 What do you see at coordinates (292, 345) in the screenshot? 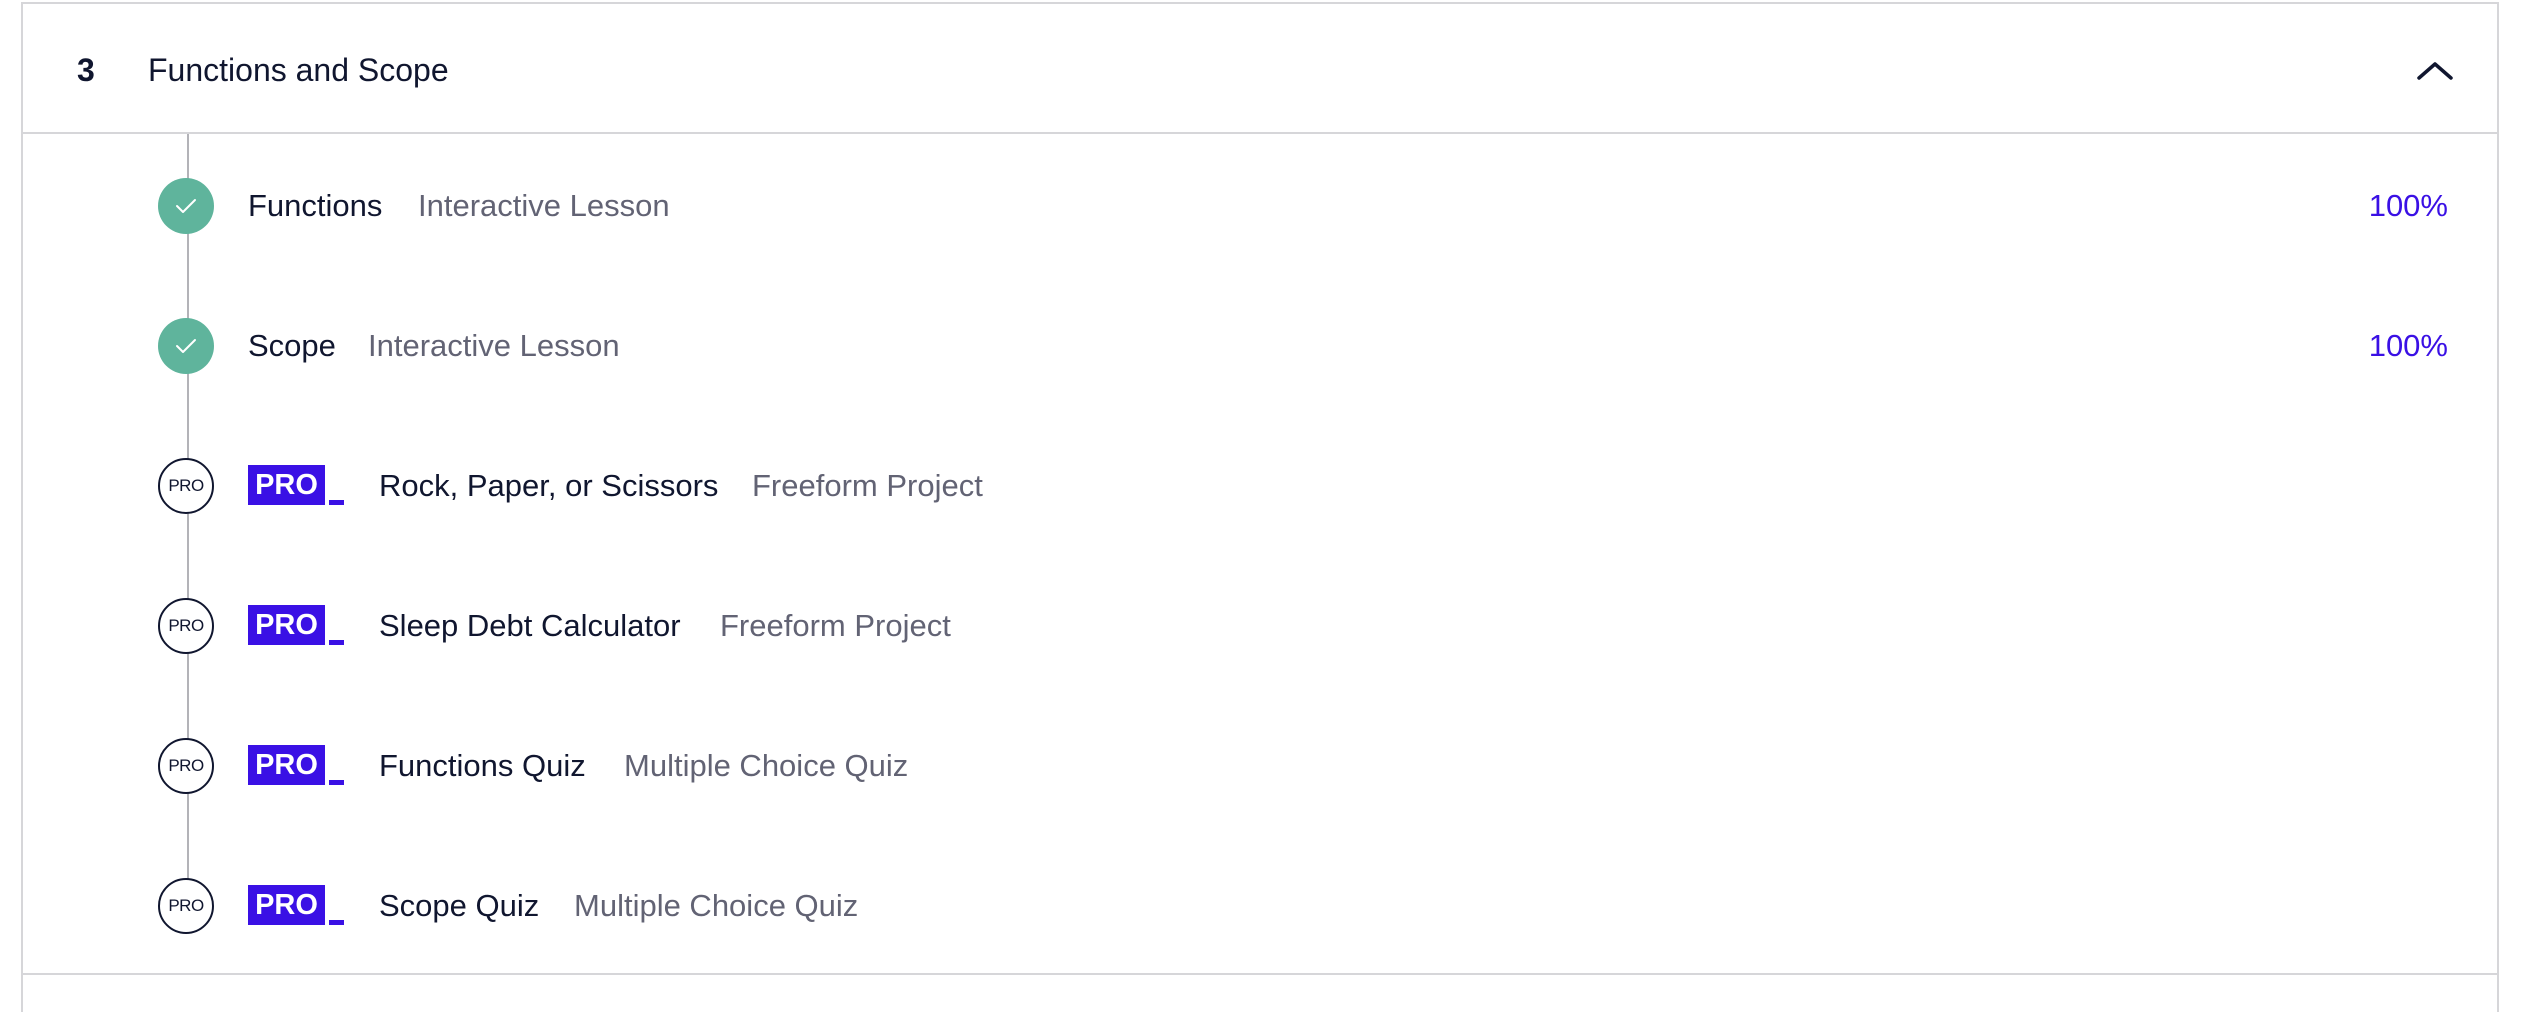
I see `lesson-title: Scope` at bounding box center [292, 345].